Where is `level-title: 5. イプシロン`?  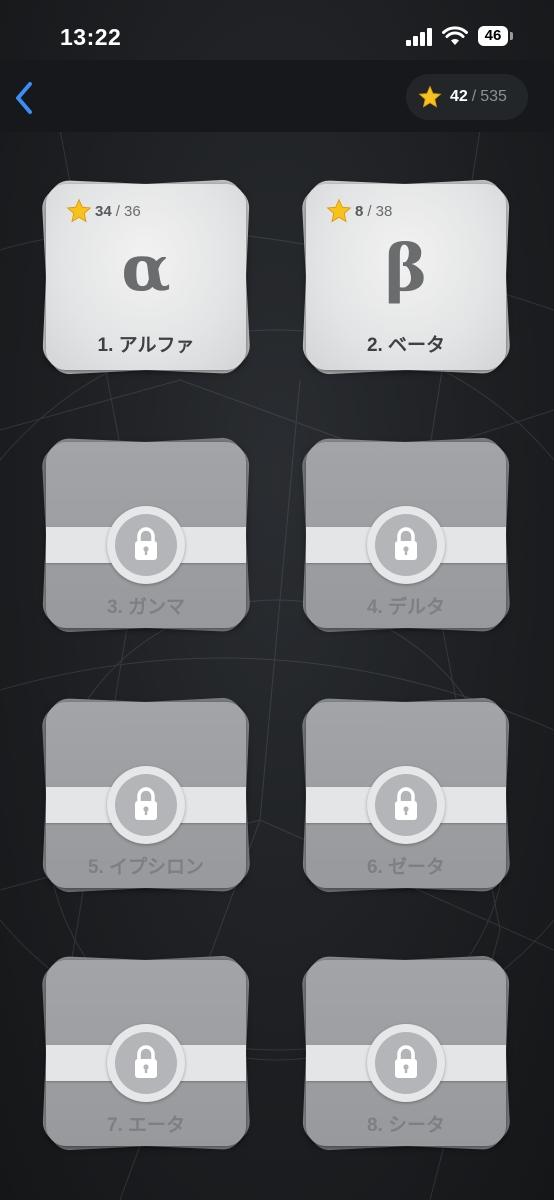
level-title: 5. イプシロン is located at coordinates (146, 867).